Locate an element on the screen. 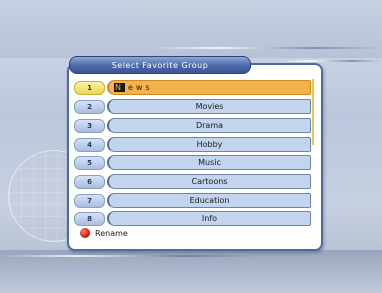 The width and height of the screenshot is (382, 293). group-number: 6 is located at coordinates (89, 182).